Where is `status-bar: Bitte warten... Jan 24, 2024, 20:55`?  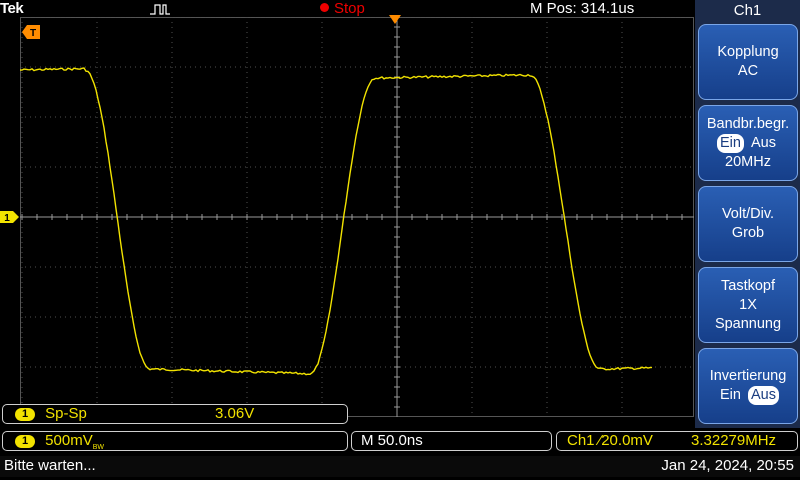
status-bar: Bitte warten... Jan 24, 2024, 20:55 is located at coordinates (400, 466).